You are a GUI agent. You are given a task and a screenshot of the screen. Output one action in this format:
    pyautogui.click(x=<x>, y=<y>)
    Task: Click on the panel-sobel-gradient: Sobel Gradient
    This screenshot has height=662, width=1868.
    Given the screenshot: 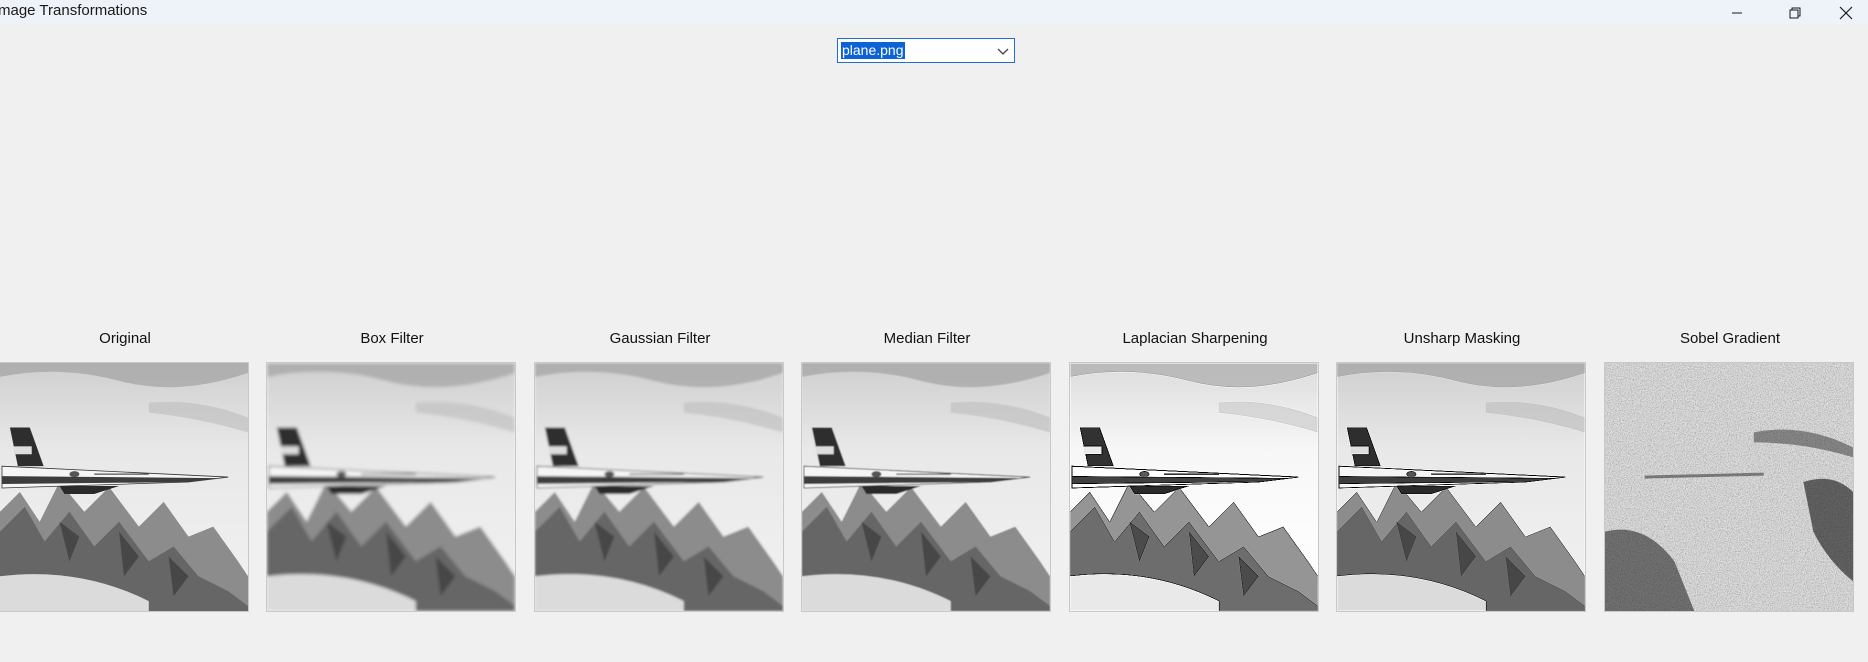 What is the action you would take?
    pyautogui.click(x=1730, y=471)
    